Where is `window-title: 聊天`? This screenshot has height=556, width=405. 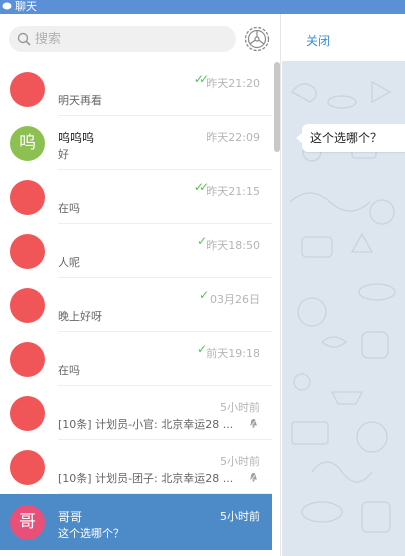
window-title: 聊天 is located at coordinates (26, 6).